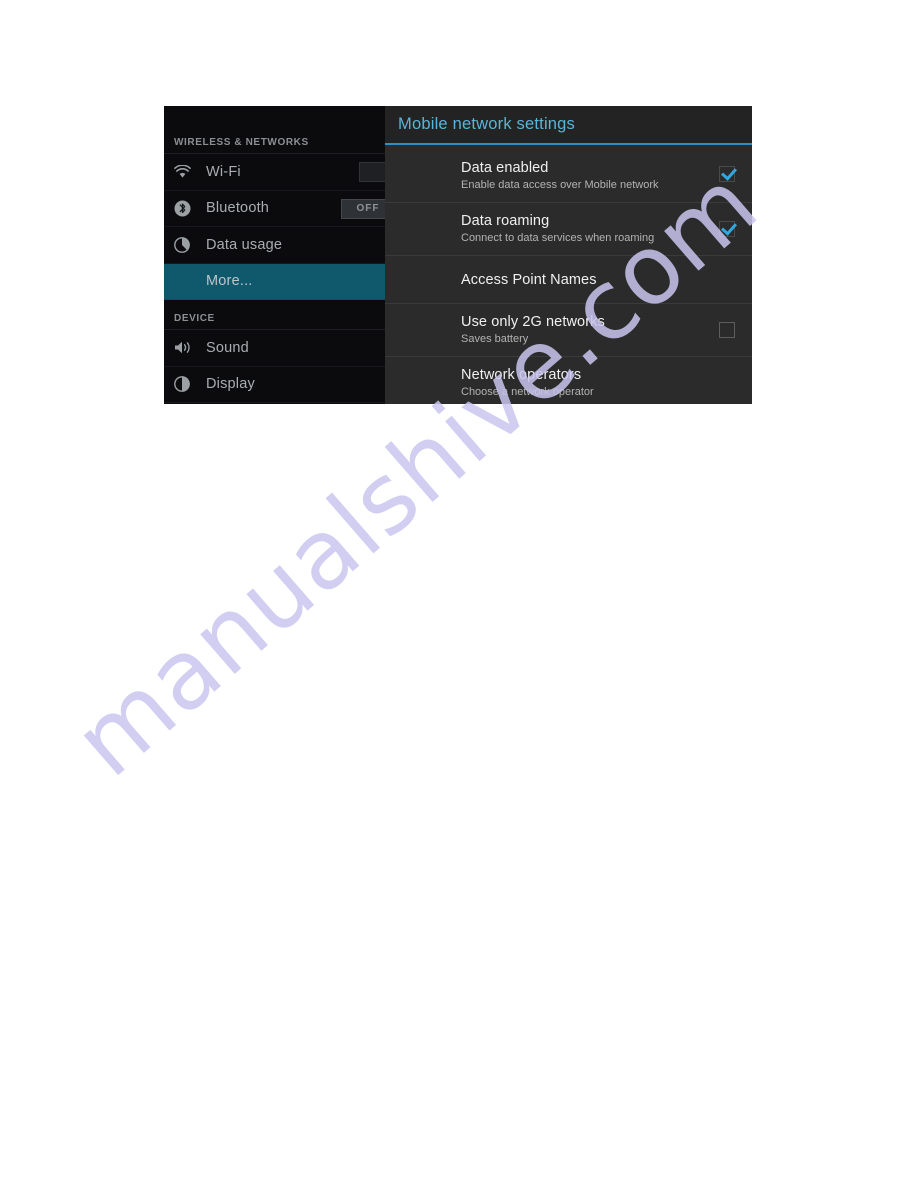  I want to click on sidebar-item-display: Display, so click(274, 385).